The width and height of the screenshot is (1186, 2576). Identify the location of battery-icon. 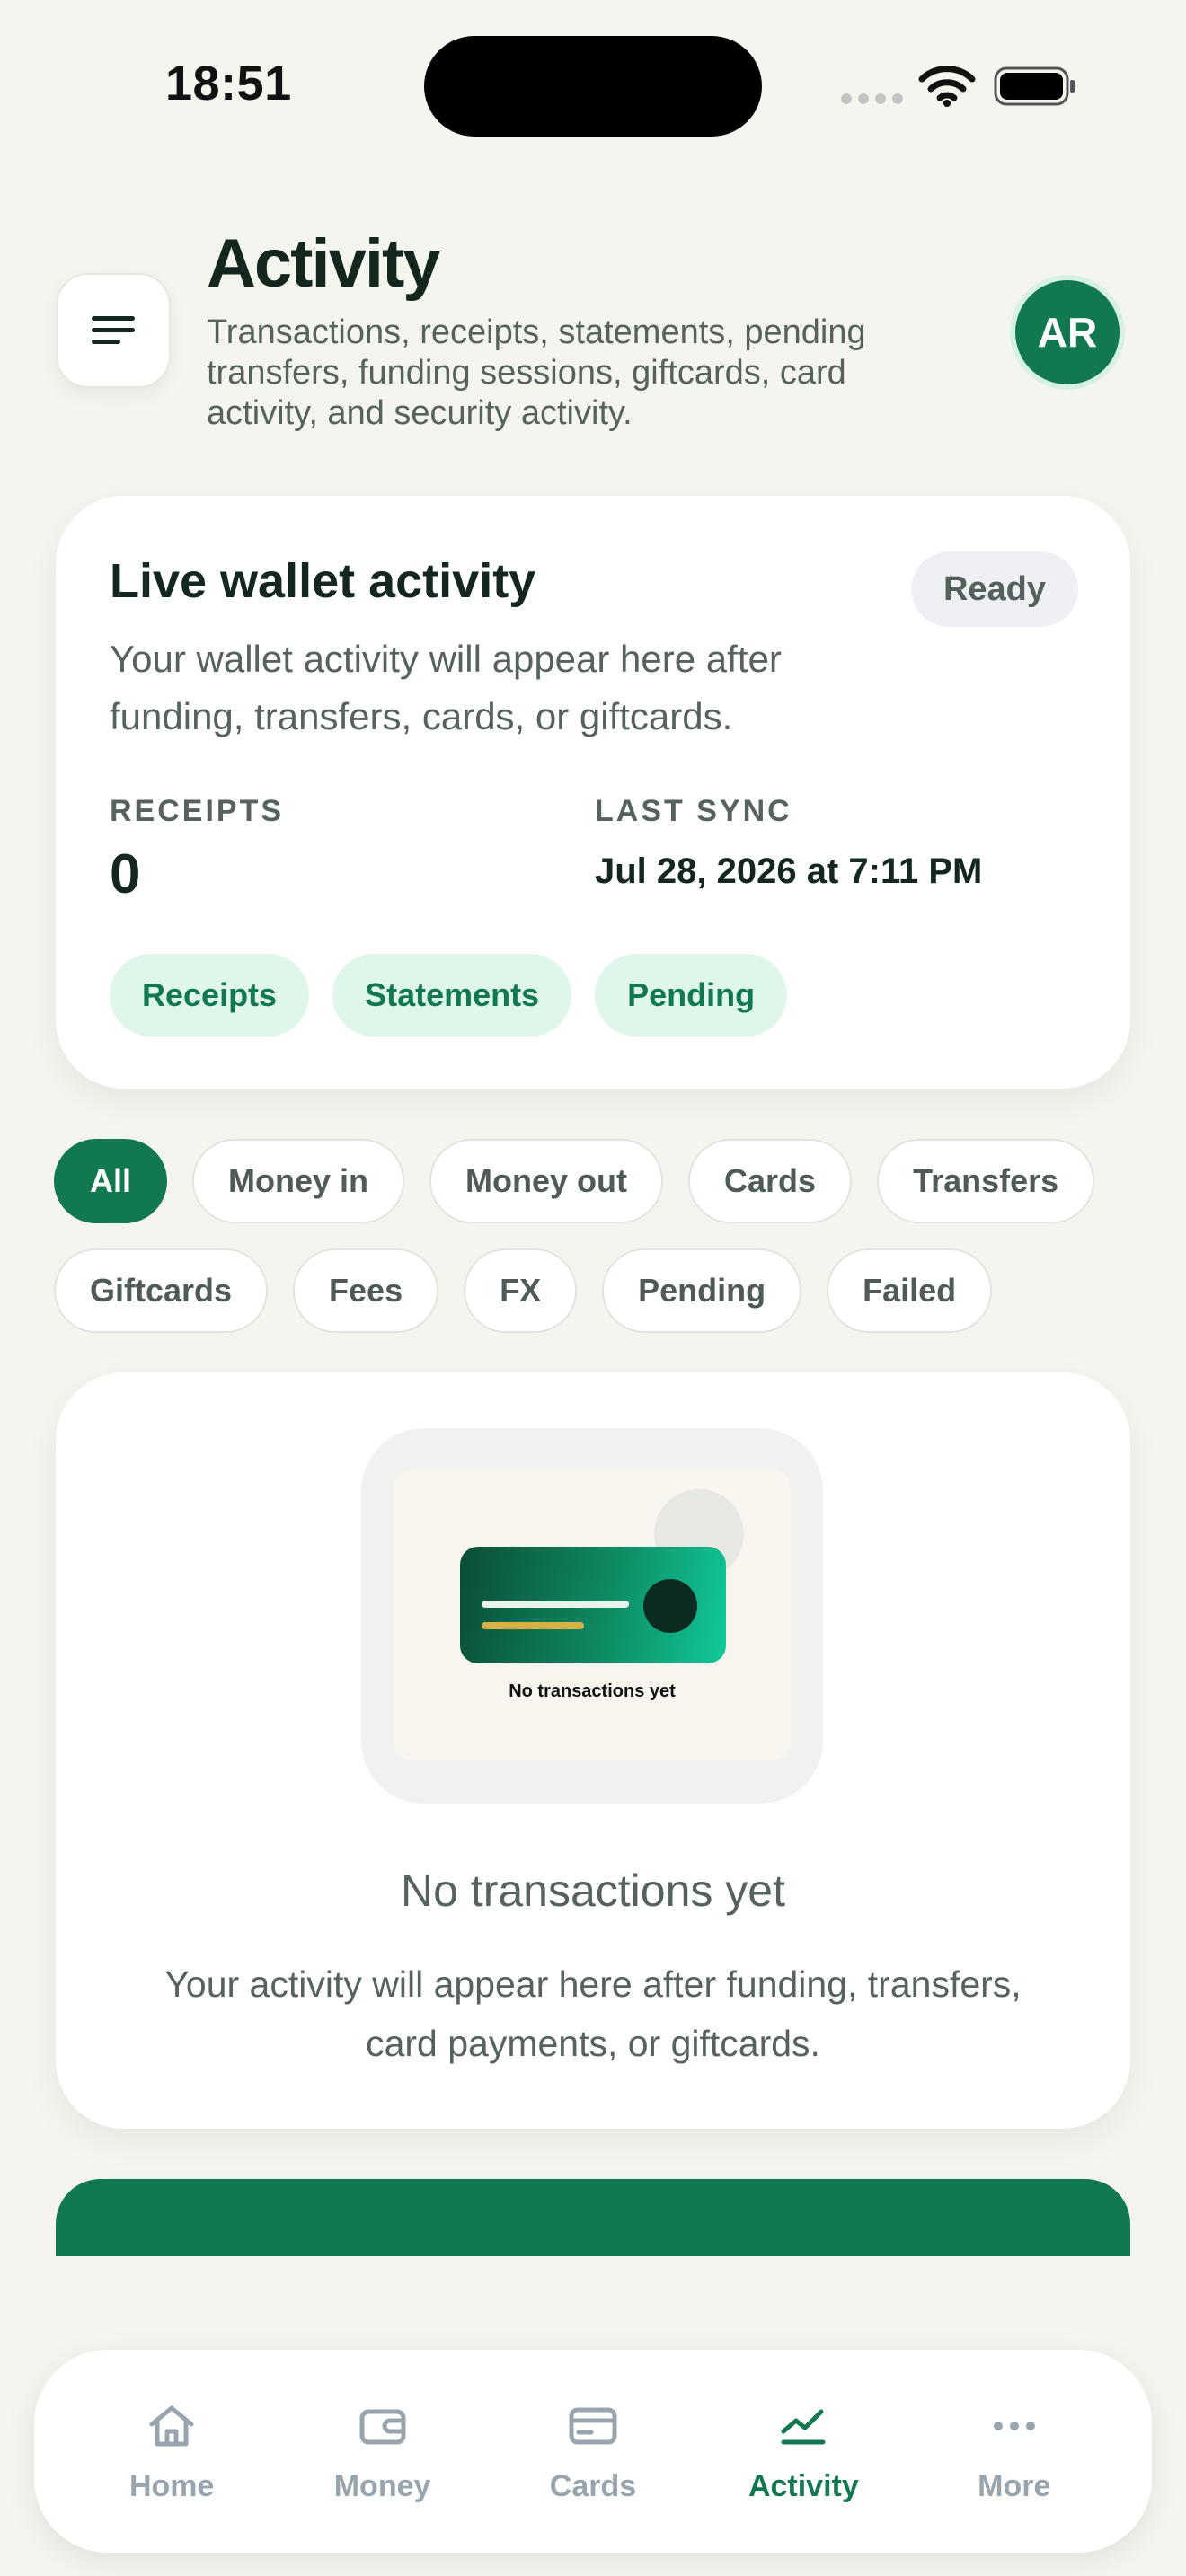
(1034, 86).